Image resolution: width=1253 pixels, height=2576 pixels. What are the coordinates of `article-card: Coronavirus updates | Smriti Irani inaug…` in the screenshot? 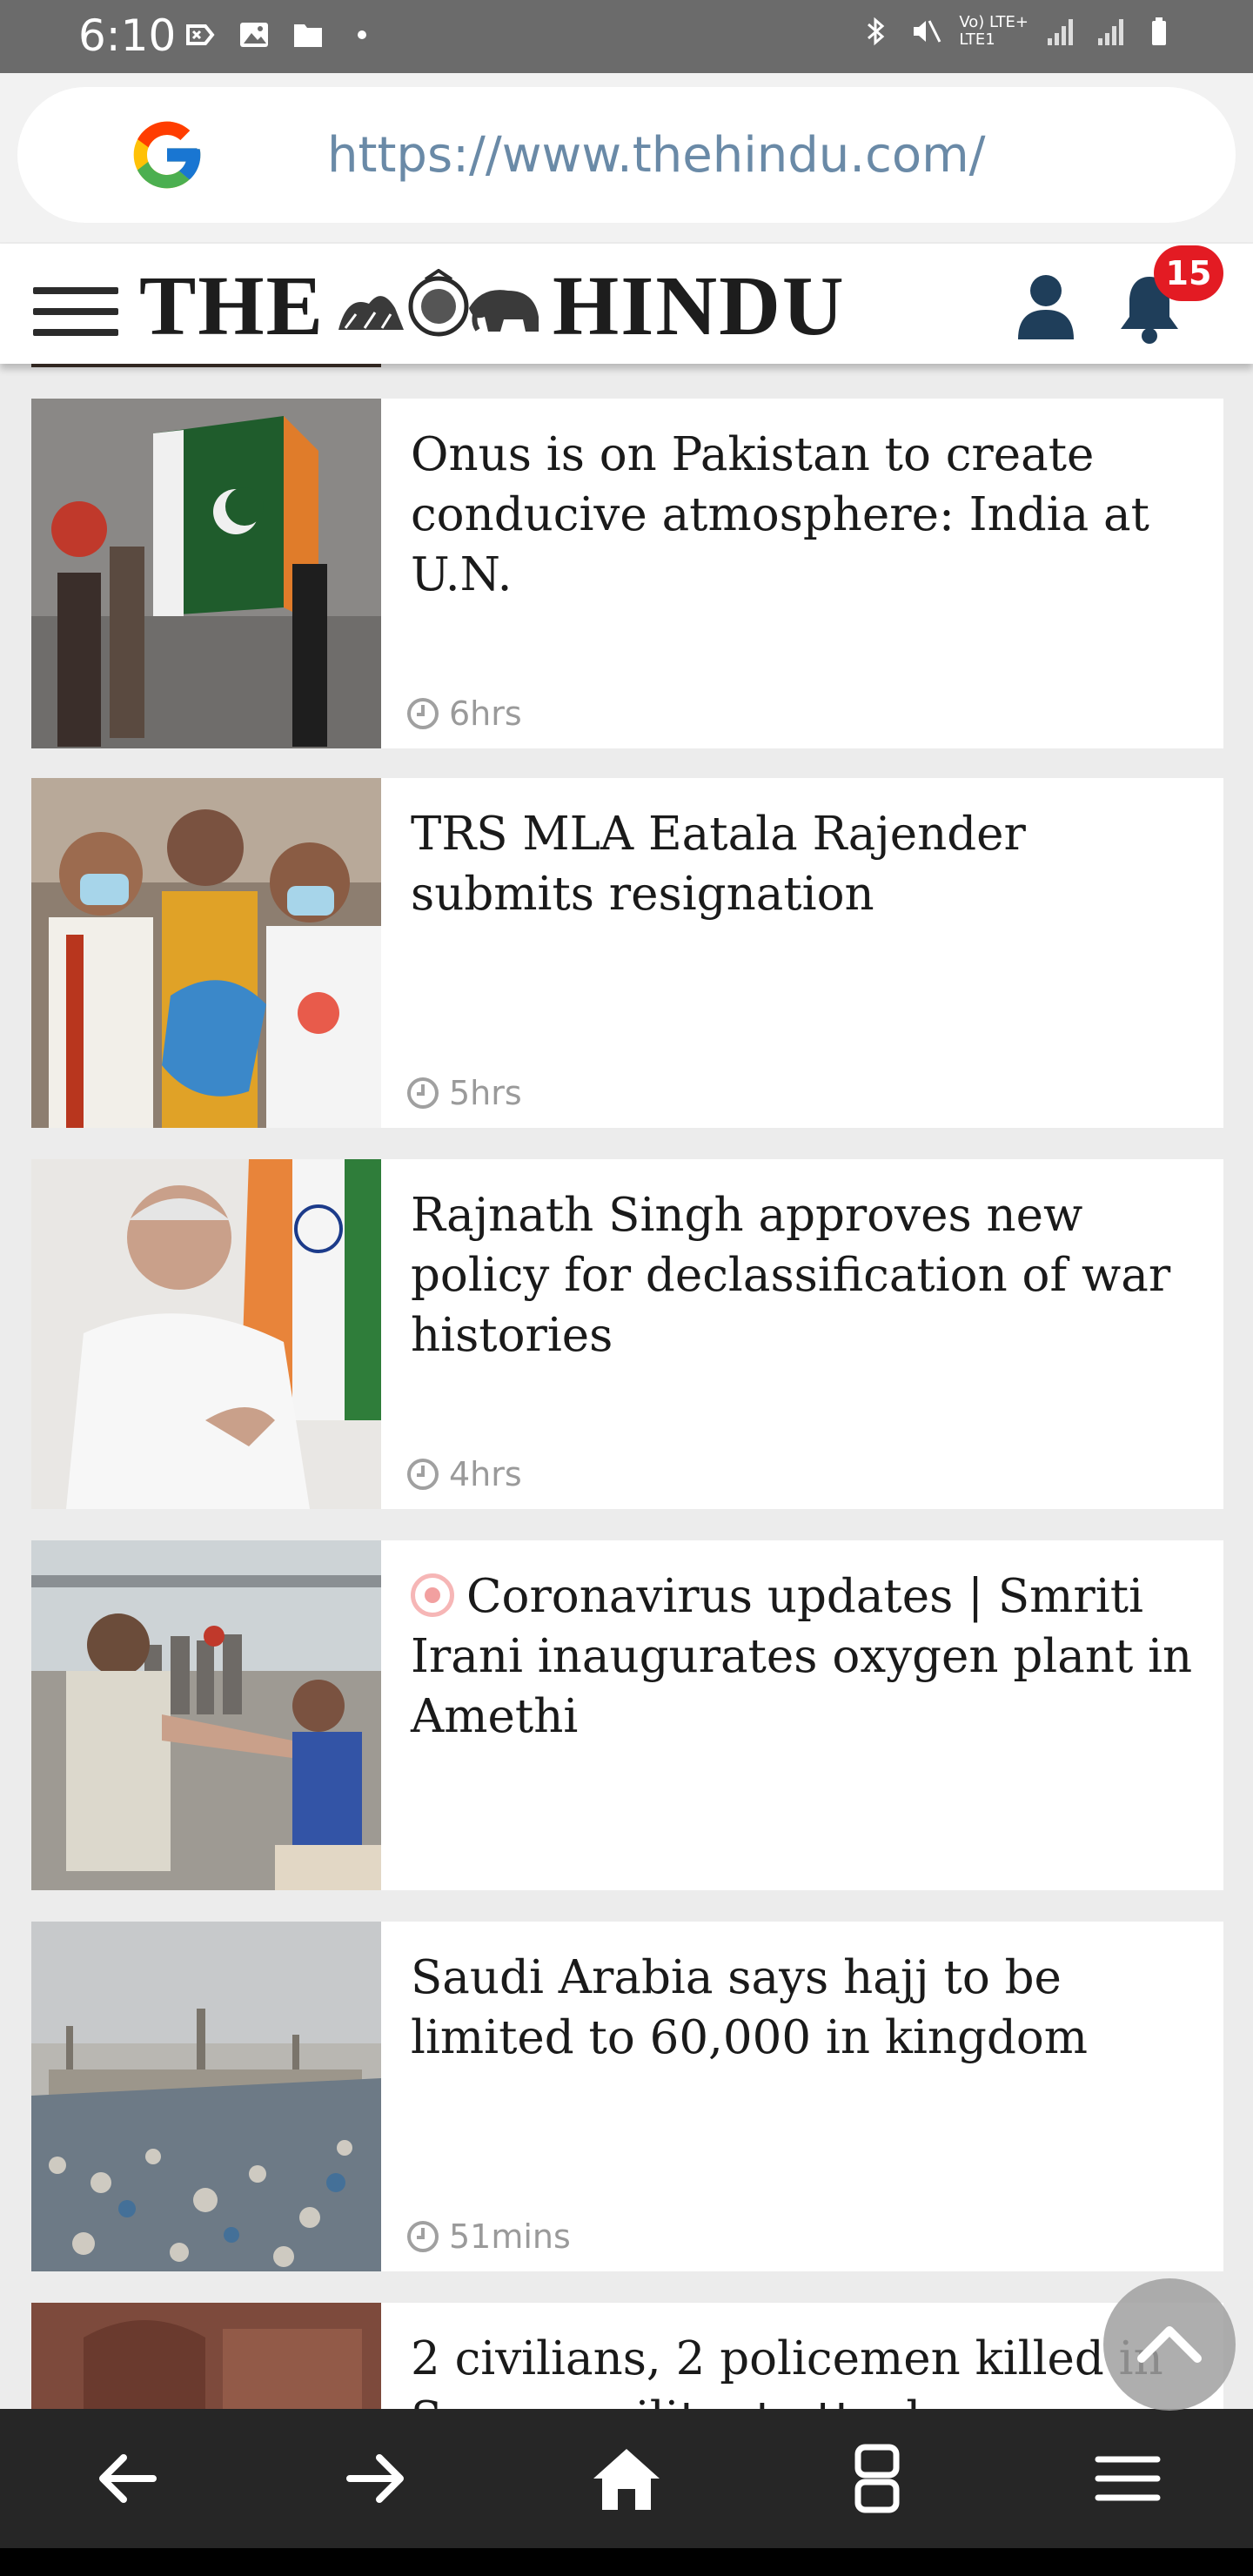 It's located at (627, 1715).